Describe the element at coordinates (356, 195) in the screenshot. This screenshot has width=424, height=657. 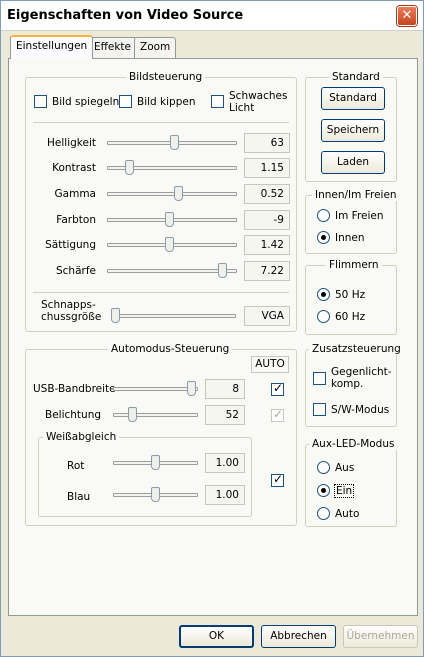
I see `group-legend: Innen/Im Freien` at that location.